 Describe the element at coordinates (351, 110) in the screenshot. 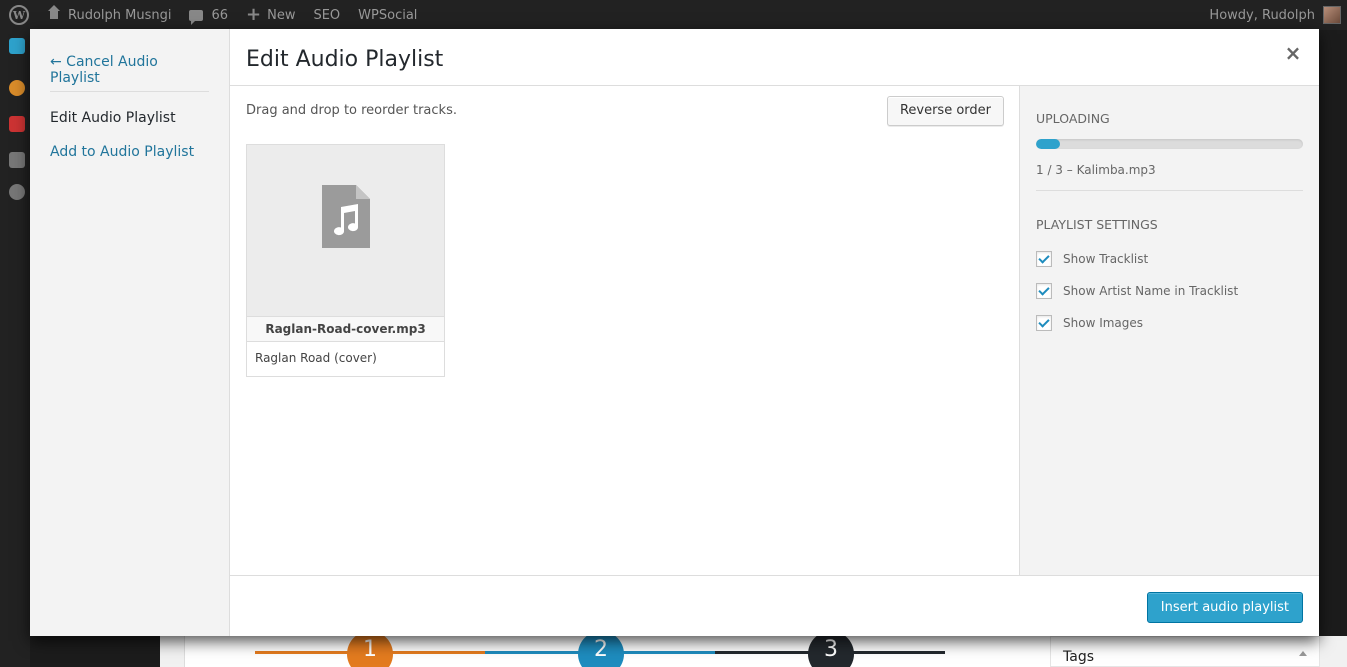

I see `reorder-instructions: Drag and drop to reorder tracks.` at that location.